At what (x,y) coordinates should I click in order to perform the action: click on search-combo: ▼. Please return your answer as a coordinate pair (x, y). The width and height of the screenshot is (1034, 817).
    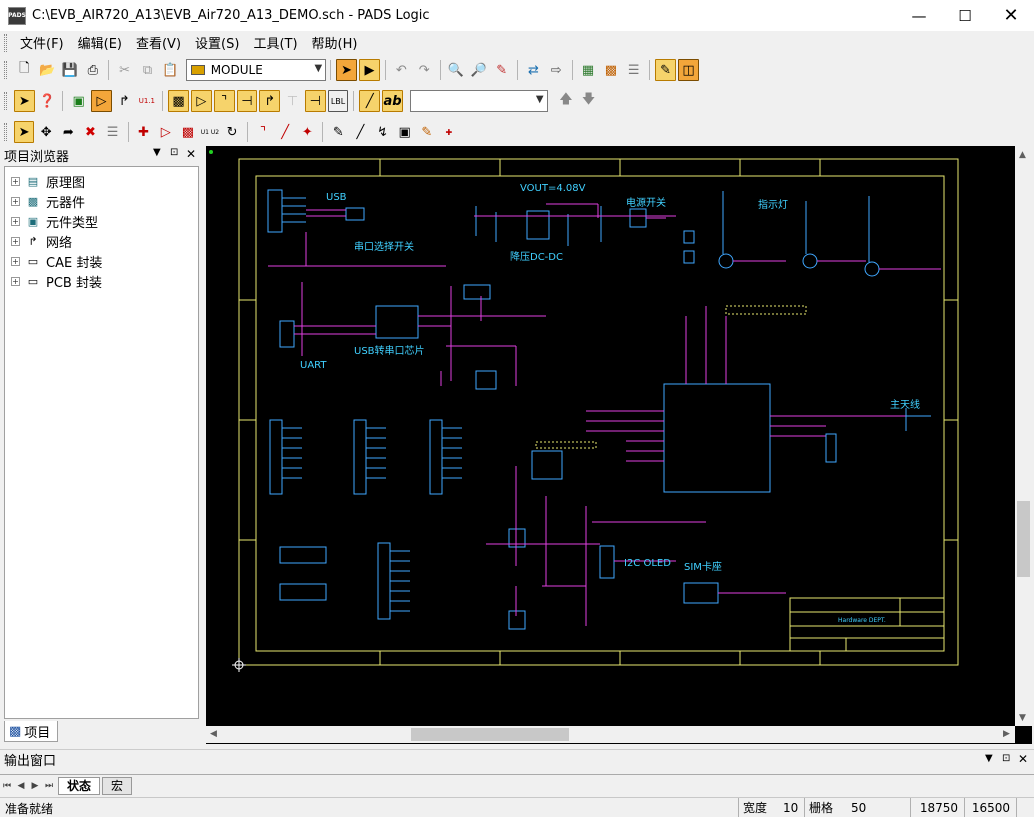
    Looking at the image, I should click on (478, 101).